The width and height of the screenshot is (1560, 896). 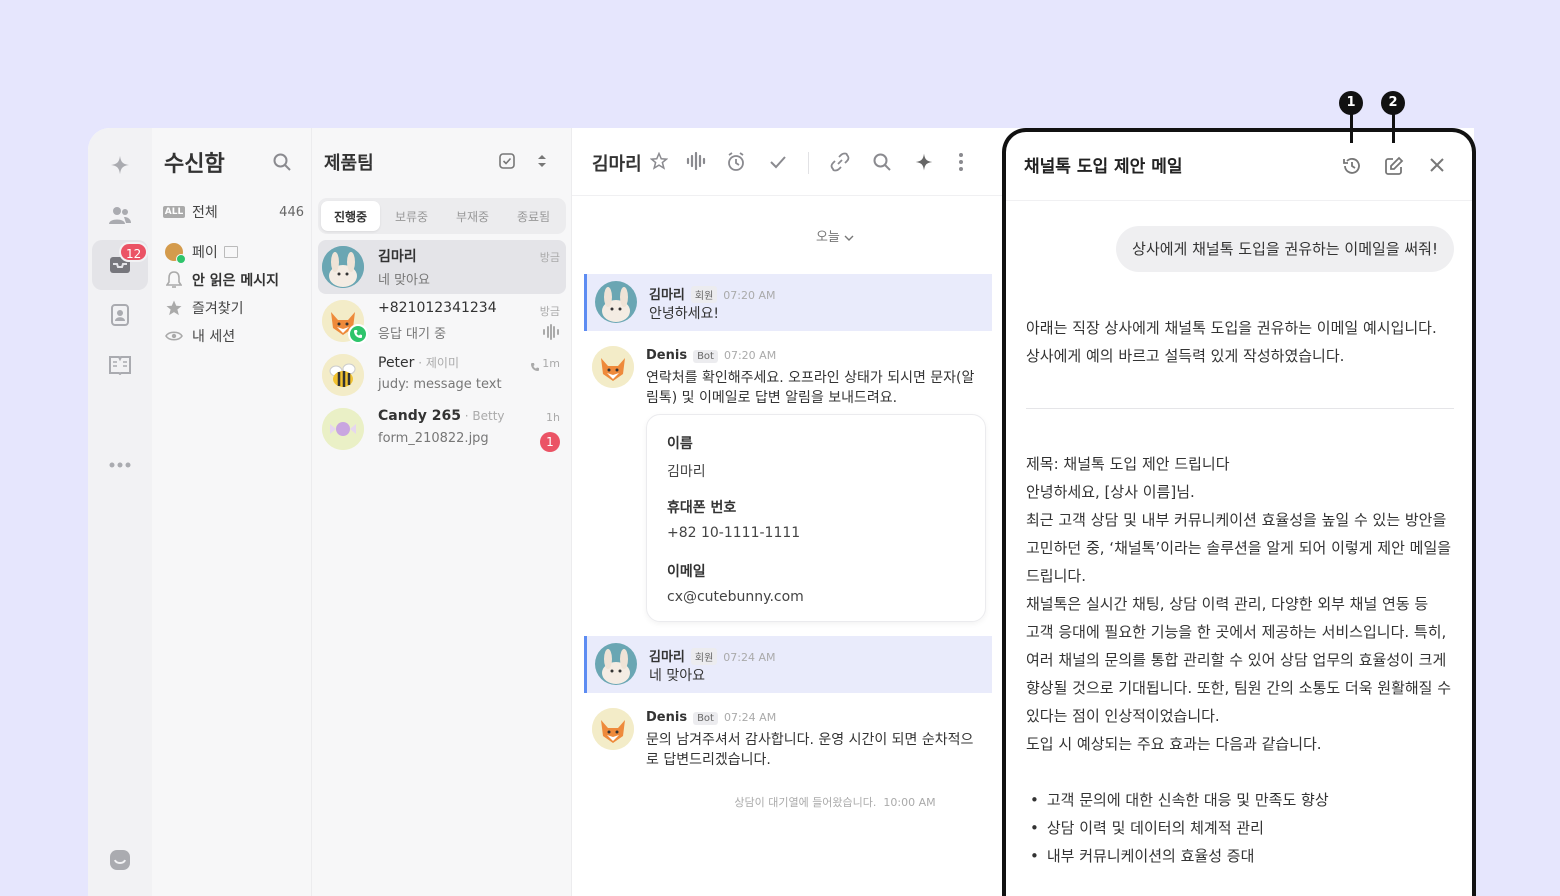 What do you see at coordinates (175, 253) in the screenshot?
I see `pay-avatar` at bounding box center [175, 253].